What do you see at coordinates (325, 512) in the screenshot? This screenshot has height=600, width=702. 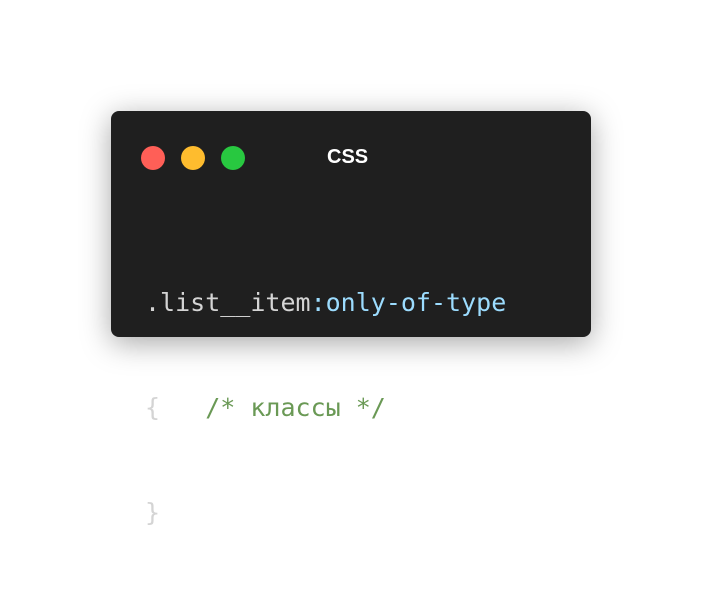 I see `code-line-3: }` at bounding box center [325, 512].